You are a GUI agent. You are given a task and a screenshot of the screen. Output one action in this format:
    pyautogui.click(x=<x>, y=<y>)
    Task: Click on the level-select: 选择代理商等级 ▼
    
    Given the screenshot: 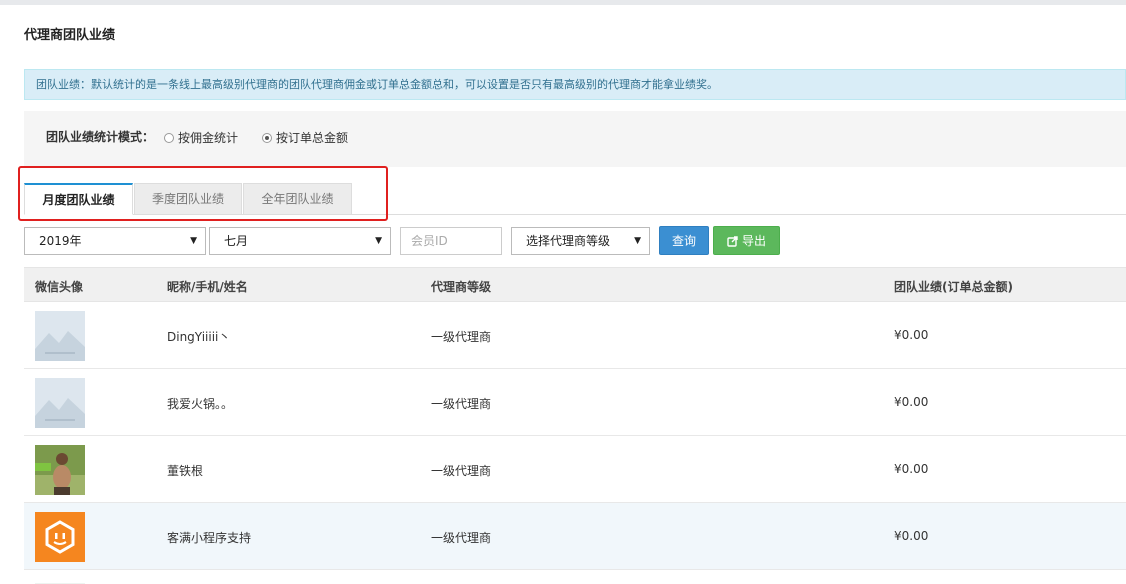 What is the action you would take?
    pyautogui.click(x=580, y=241)
    